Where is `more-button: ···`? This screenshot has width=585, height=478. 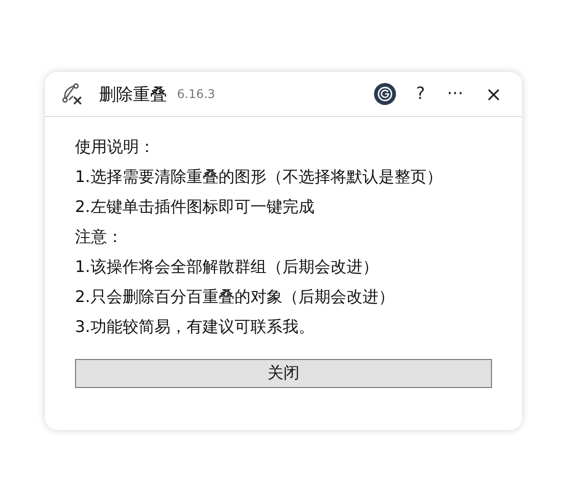 more-button: ··· is located at coordinates (455, 94).